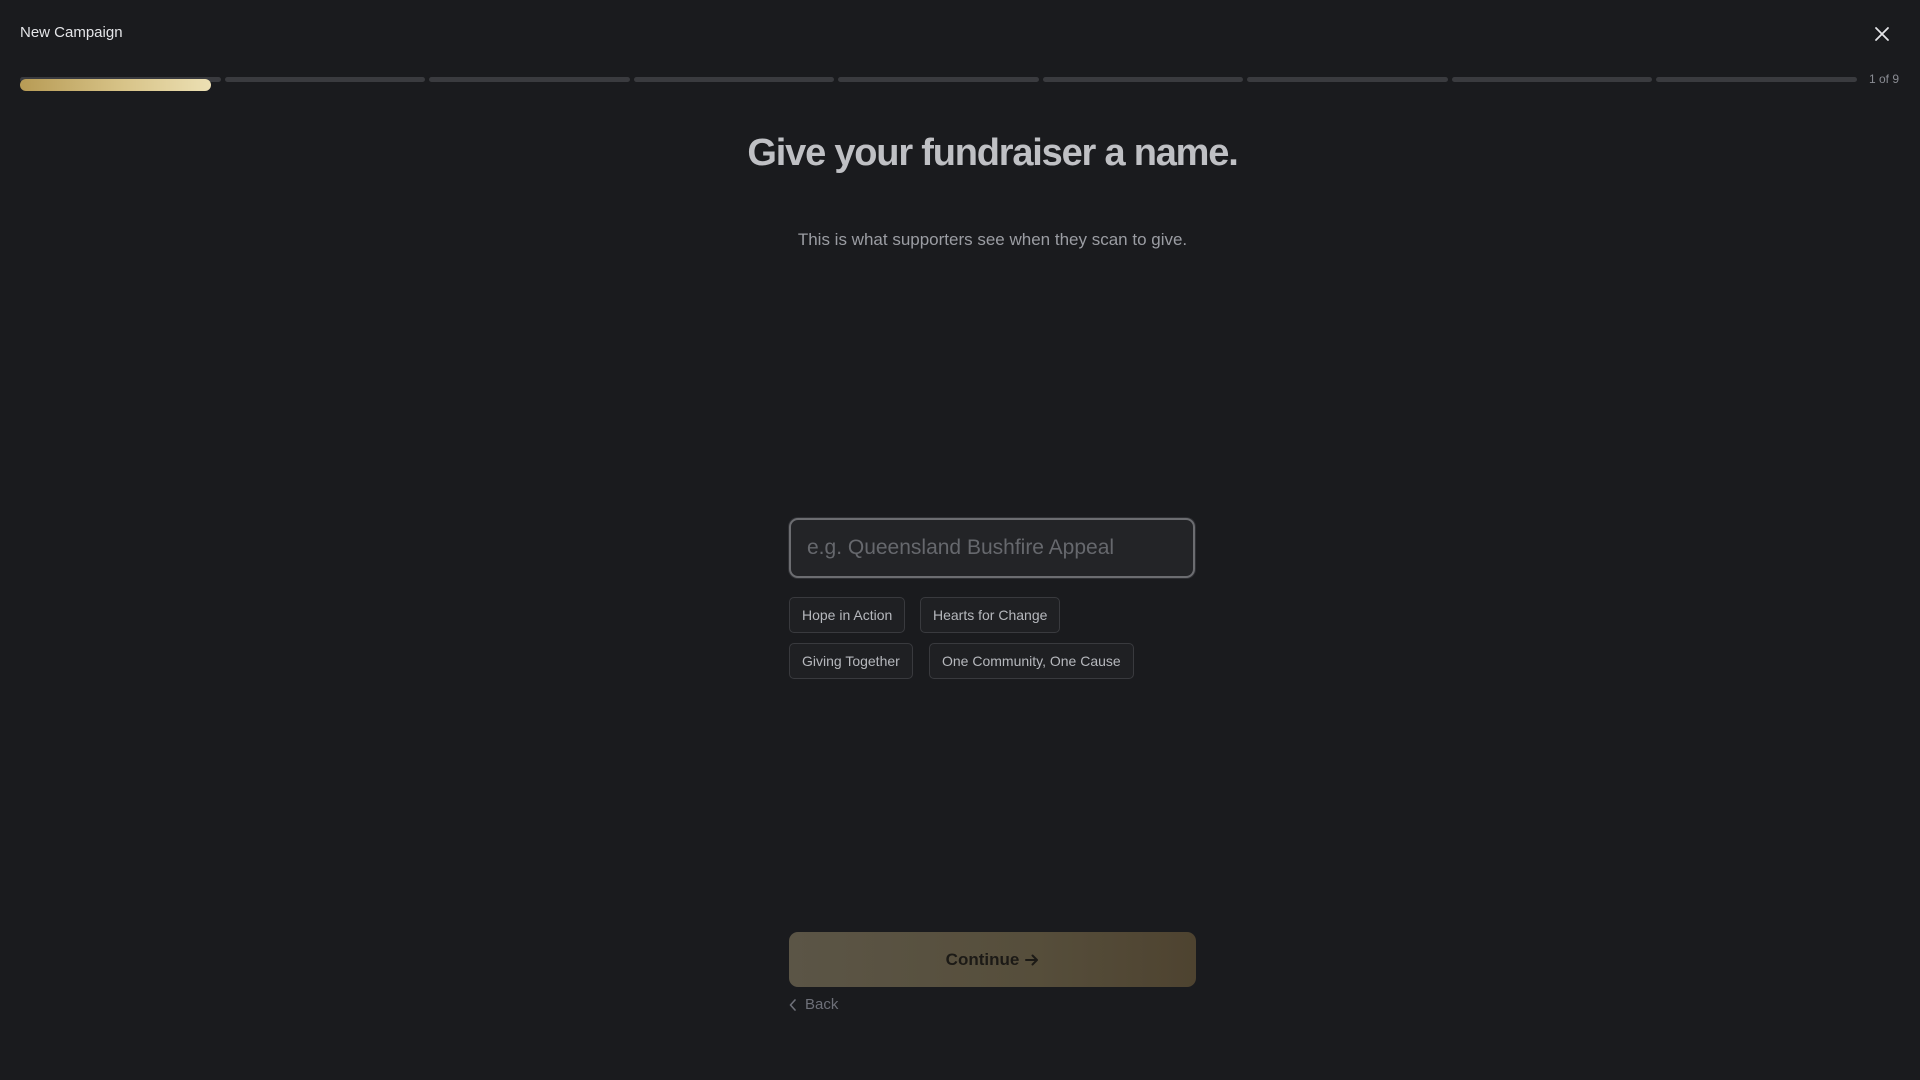 The height and width of the screenshot is (1080, 1920). I want to click on arrow-right-icon, so click(1032, 959).